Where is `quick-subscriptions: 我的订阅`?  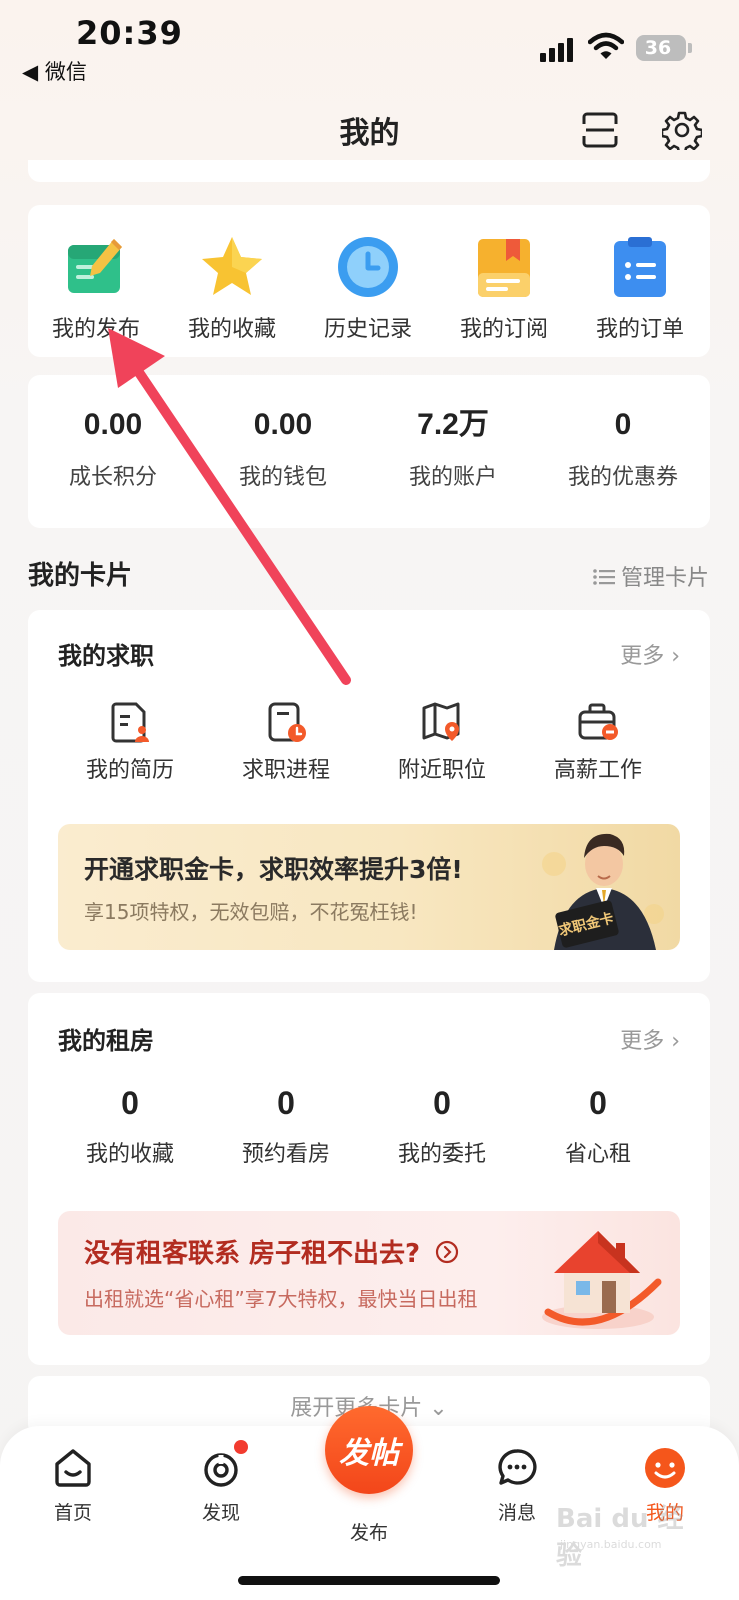
quick-subscriptions: 我的订阅 is located at coordinates (504, 285).